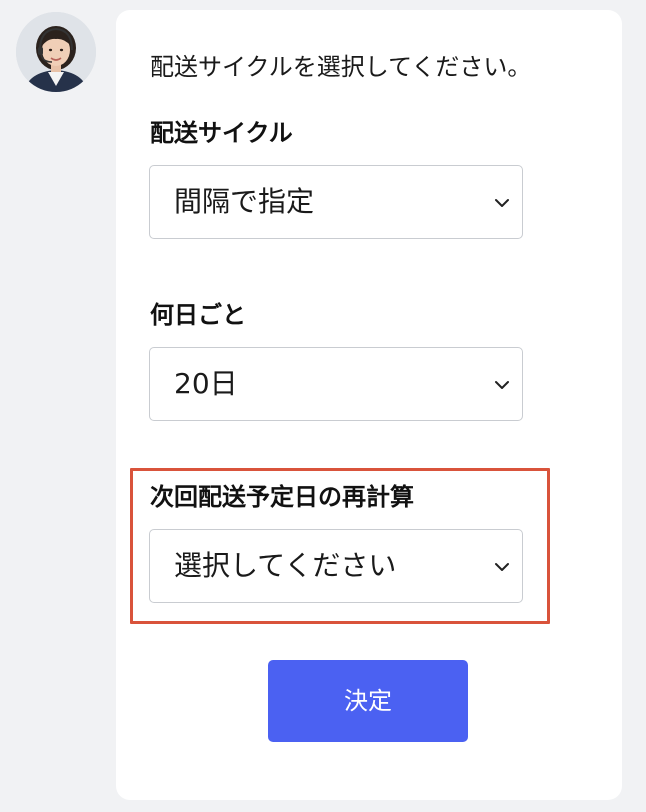 The height and width of the screenshot is (812, 646). Describe the element at coordinates (198, 315) in the screenshot. I see `interval-label: 何日ごと` at that location.